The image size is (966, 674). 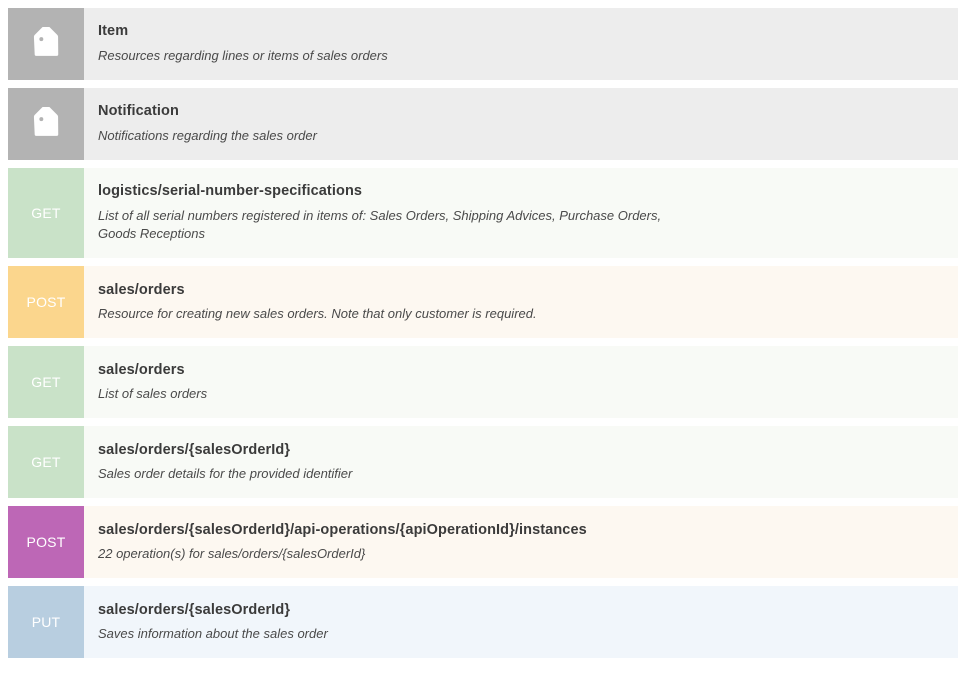 What do you see at coordinates (113, 31) in the screenshot?
I see `tag-group-title: Item` at bounding box center [113, 31].